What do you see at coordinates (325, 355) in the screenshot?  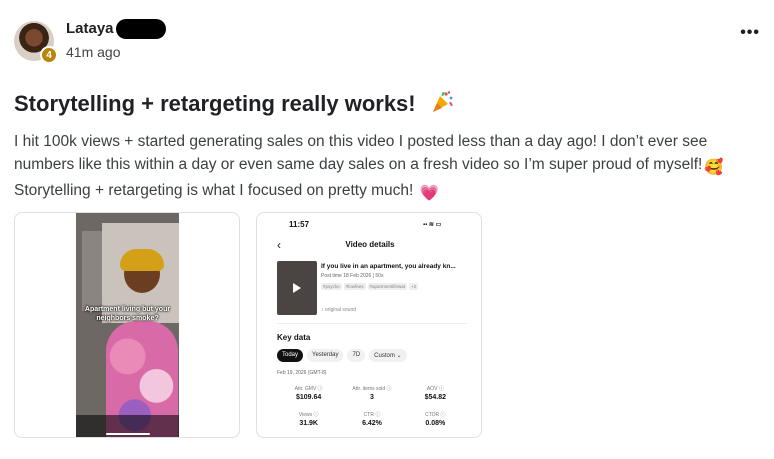 I see `chip-yesterday: Yesterday` at bounding box center [325, 355].